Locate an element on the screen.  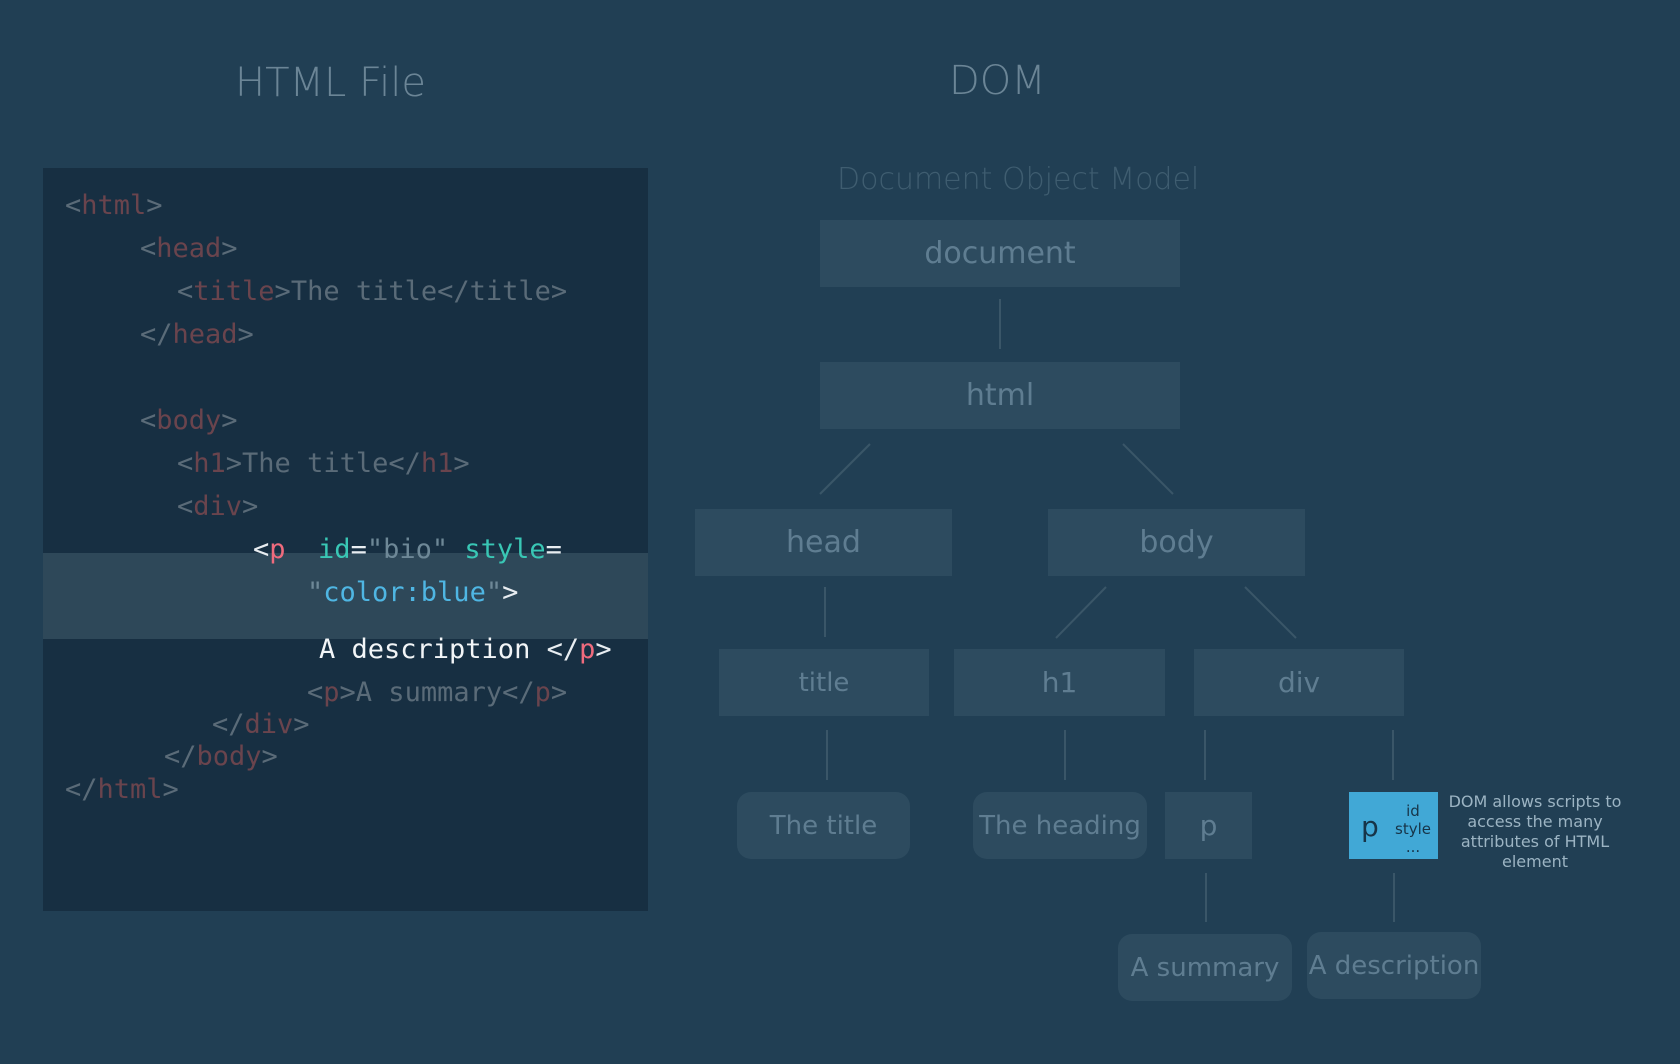
leaf-a-description: A description is located at coordinates (1394, 965).